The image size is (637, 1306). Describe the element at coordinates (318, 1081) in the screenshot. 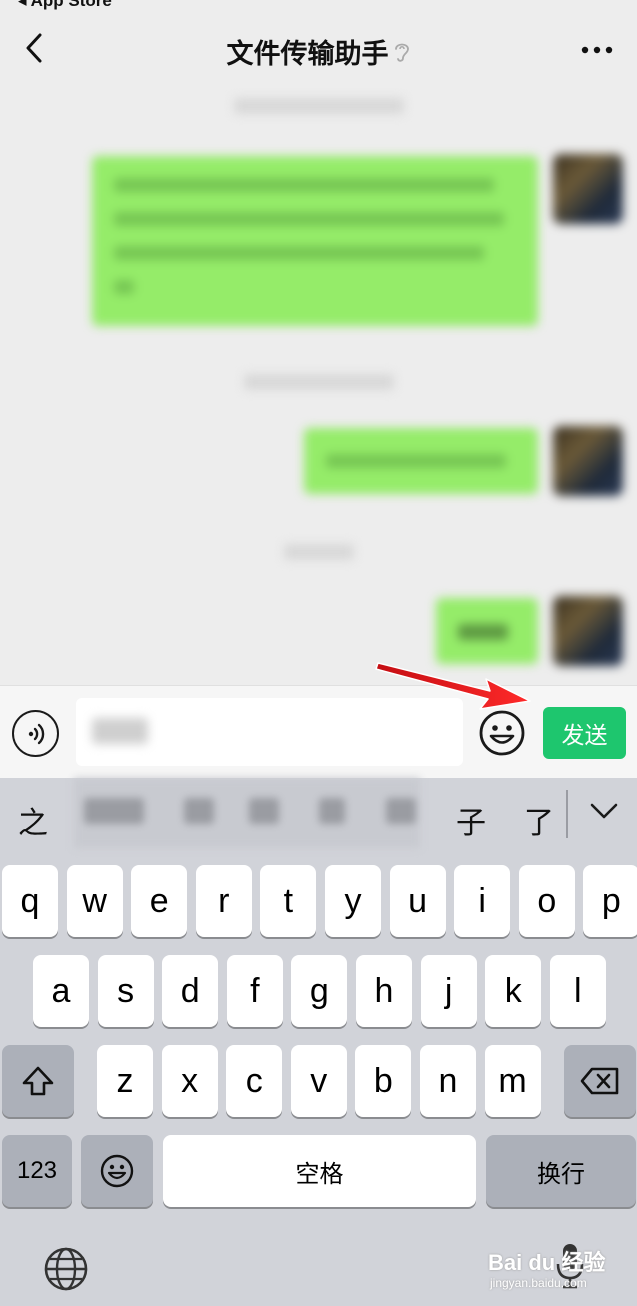

I see `key-v: v` at that location.